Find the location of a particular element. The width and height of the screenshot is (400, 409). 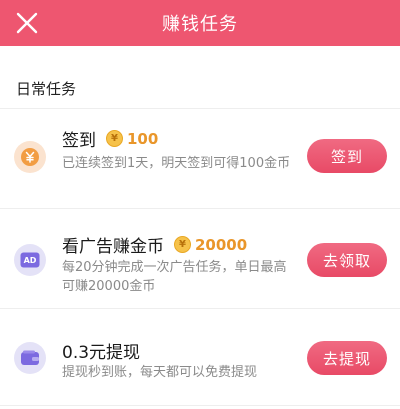

yuan-coin-icon is located at coordinates (30, 157).